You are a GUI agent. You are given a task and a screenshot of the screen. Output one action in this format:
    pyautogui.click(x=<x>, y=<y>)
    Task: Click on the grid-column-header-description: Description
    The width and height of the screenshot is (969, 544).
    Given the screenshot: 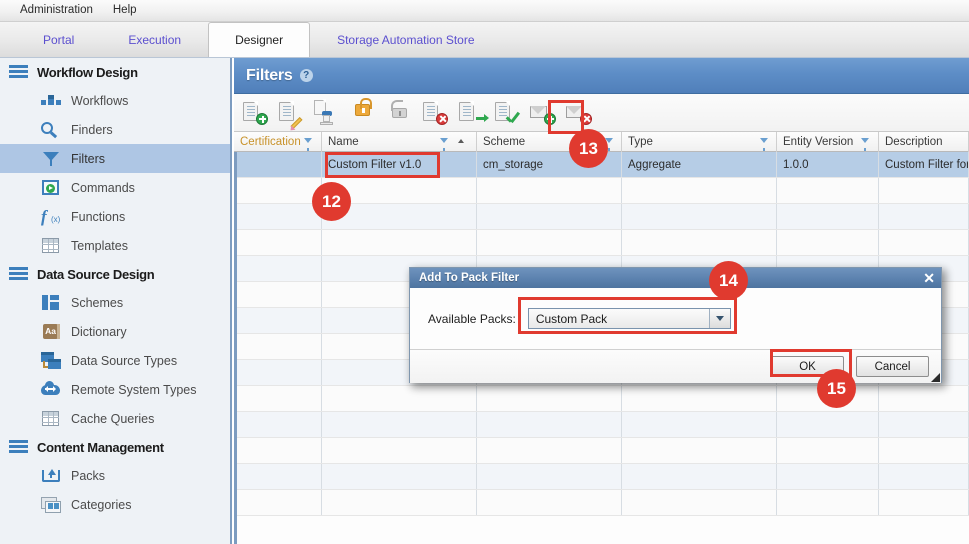 What is the action you would take?
    pyautogui.click(x=924, y=142)
    